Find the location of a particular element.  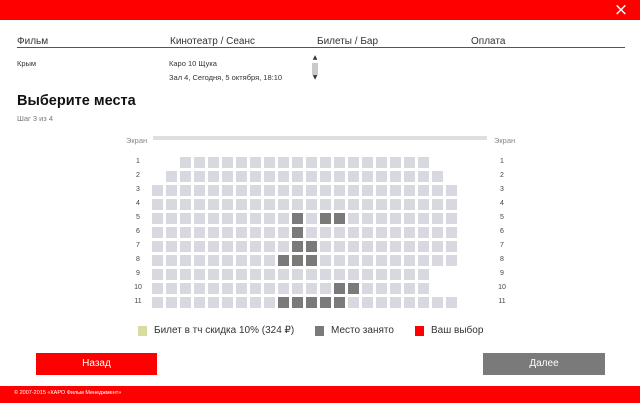

step-film: Фильм is located at coordinates (93, 42).